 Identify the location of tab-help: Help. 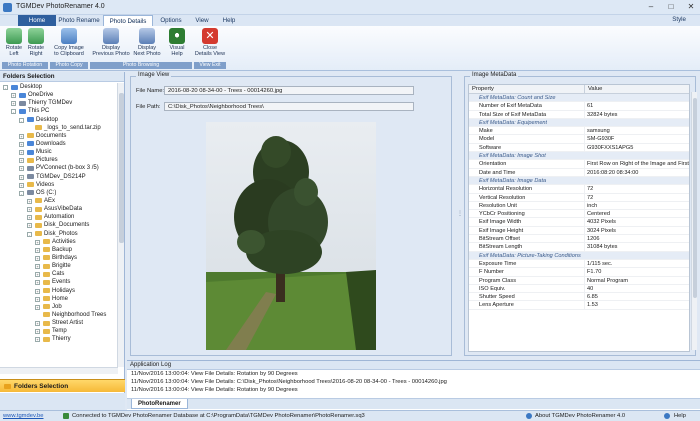
(229, 20).